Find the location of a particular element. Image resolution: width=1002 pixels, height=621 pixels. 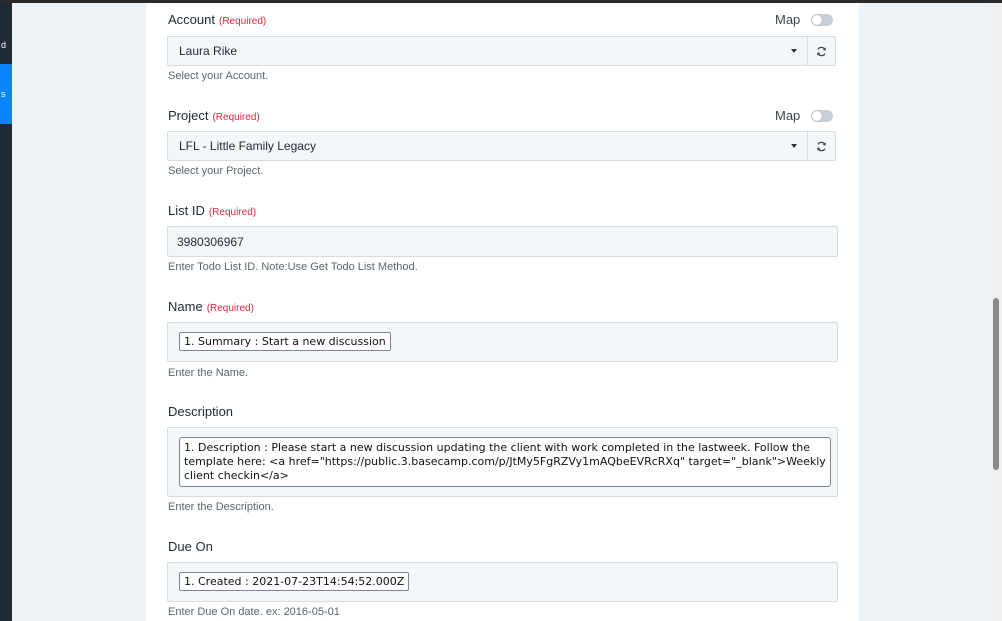

due-on-label: Due On is located at coordinates (190, 546).